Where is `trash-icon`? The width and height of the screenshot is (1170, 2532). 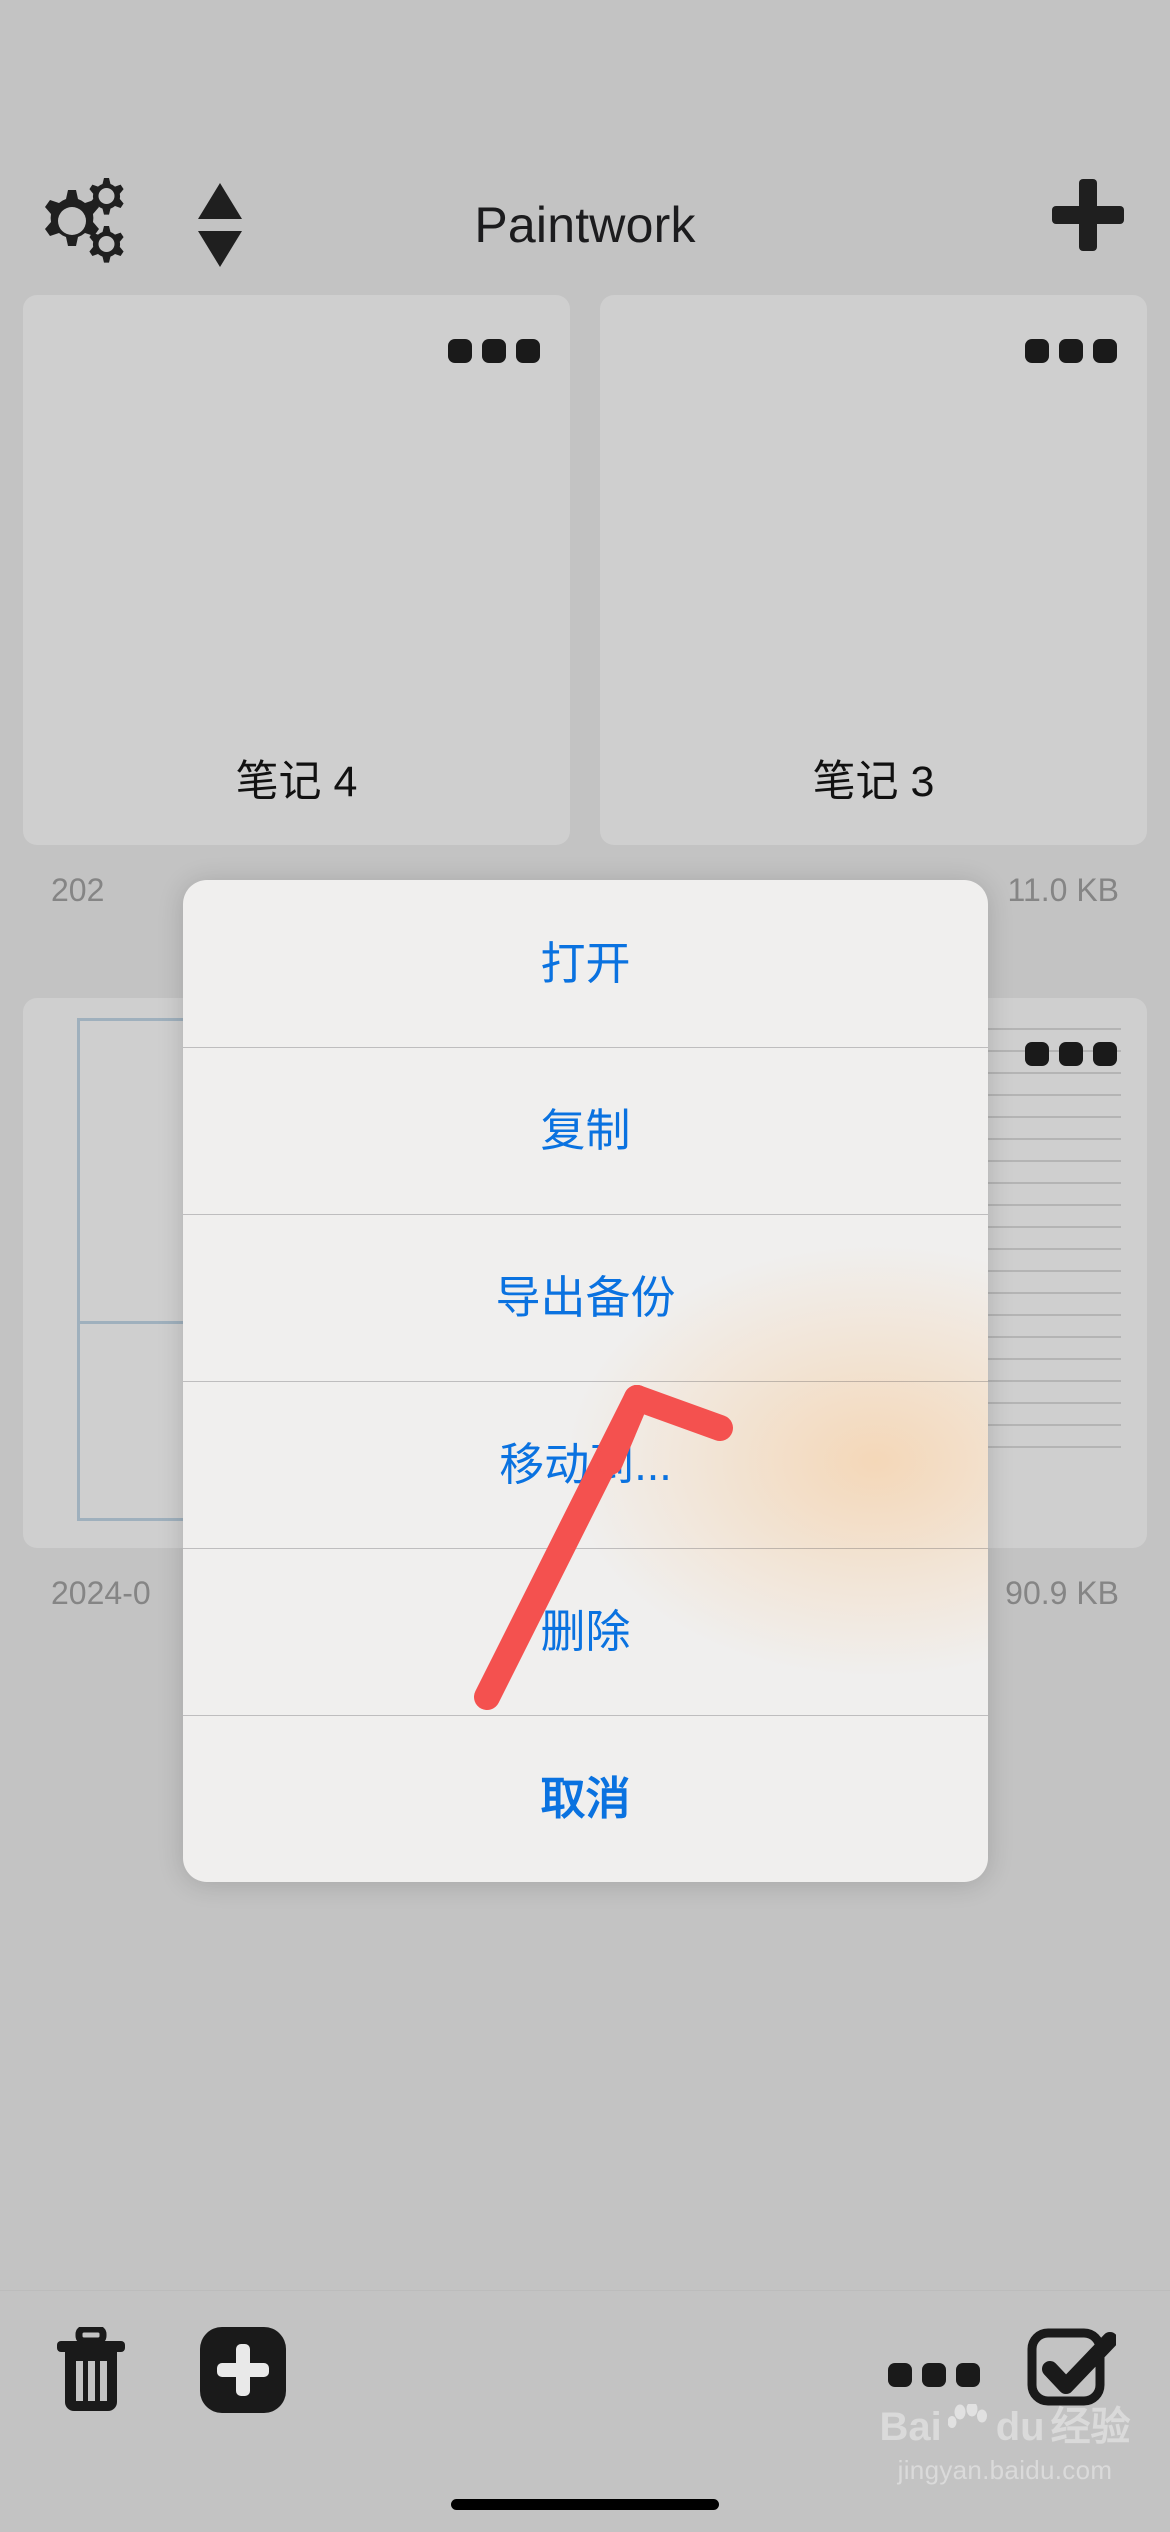
trash-icon is located at coordinates (91, 2371).